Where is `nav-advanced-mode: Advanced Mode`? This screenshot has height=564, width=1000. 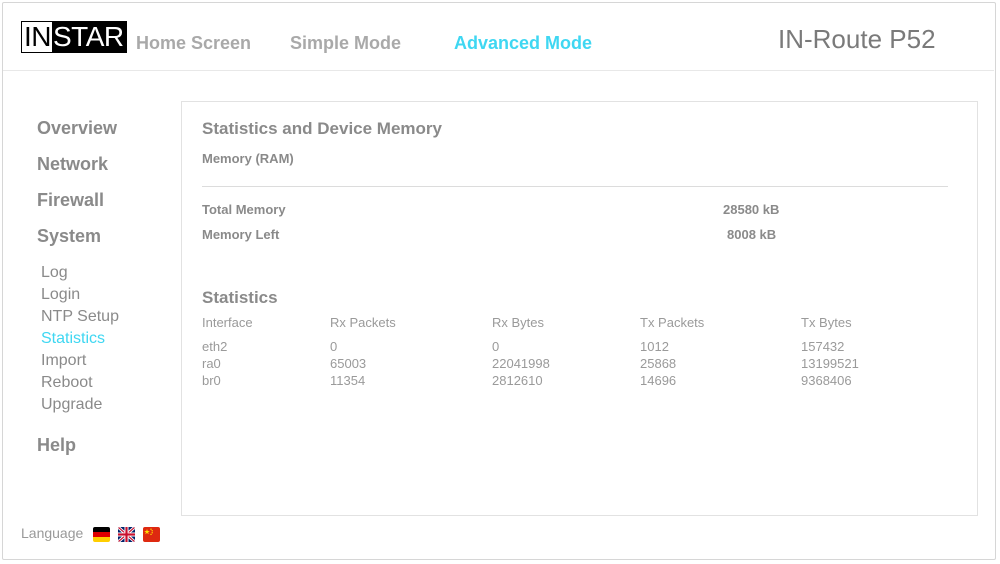
nav-advanced-mode: Advanced Mode is located at coordinates (523, 43).